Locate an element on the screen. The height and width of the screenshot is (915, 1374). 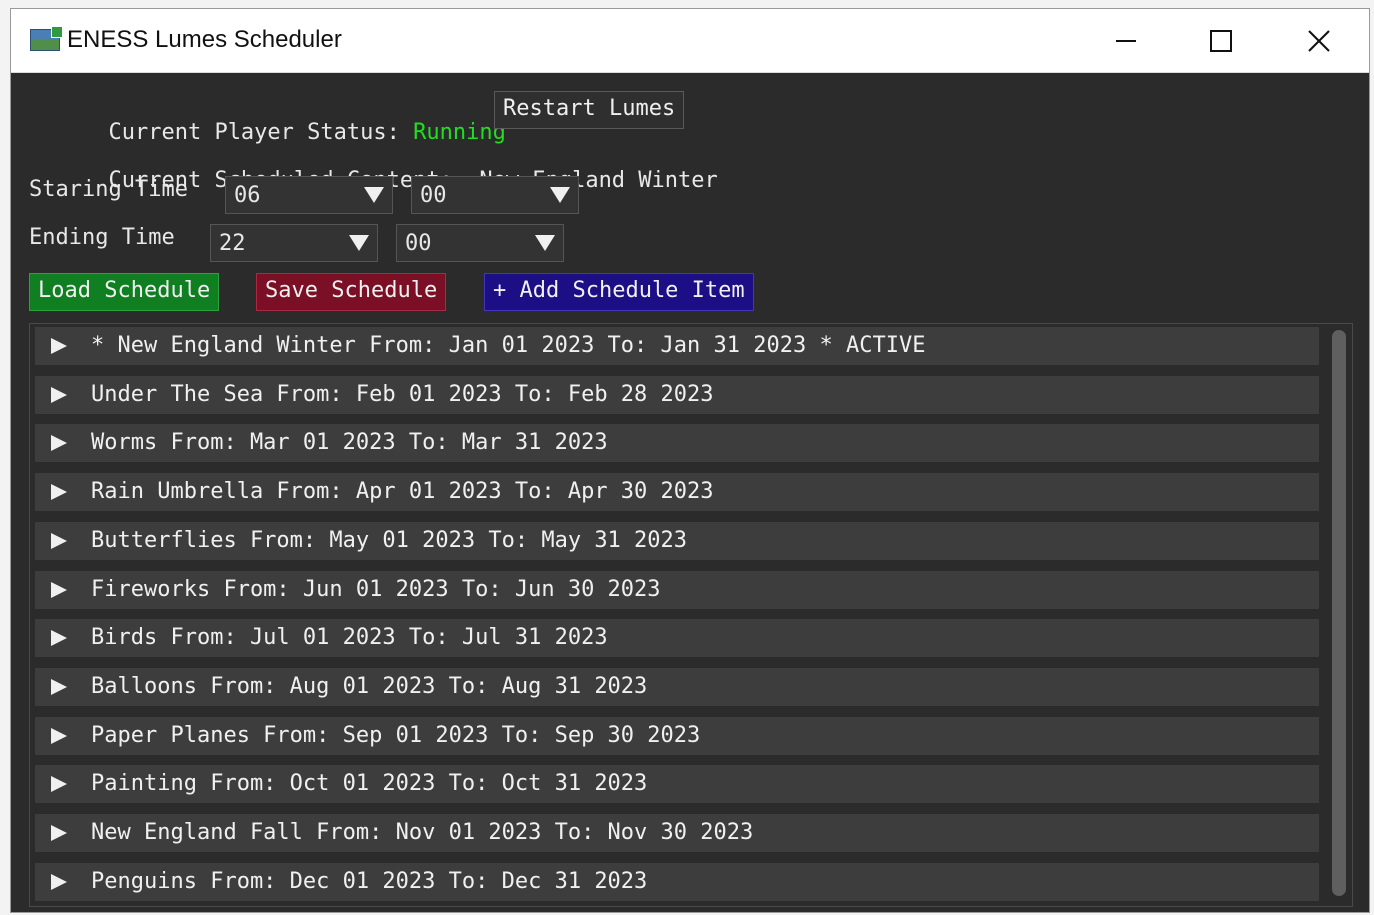
close-icon is located at coordinates (1319, 40).